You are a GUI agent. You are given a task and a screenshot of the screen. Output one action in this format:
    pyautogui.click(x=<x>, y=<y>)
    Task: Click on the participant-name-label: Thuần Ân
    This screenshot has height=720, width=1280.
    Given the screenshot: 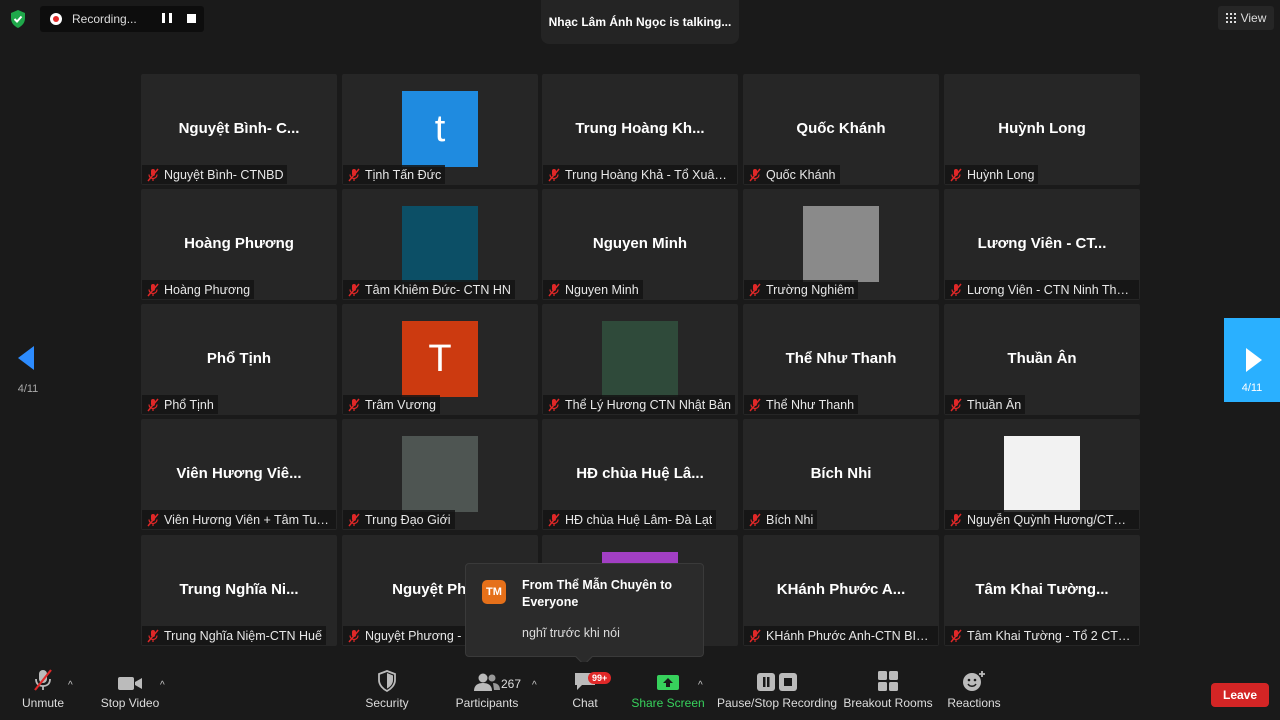 What is the action you would take?
    pyautogui.click(x=994, y=404)
    